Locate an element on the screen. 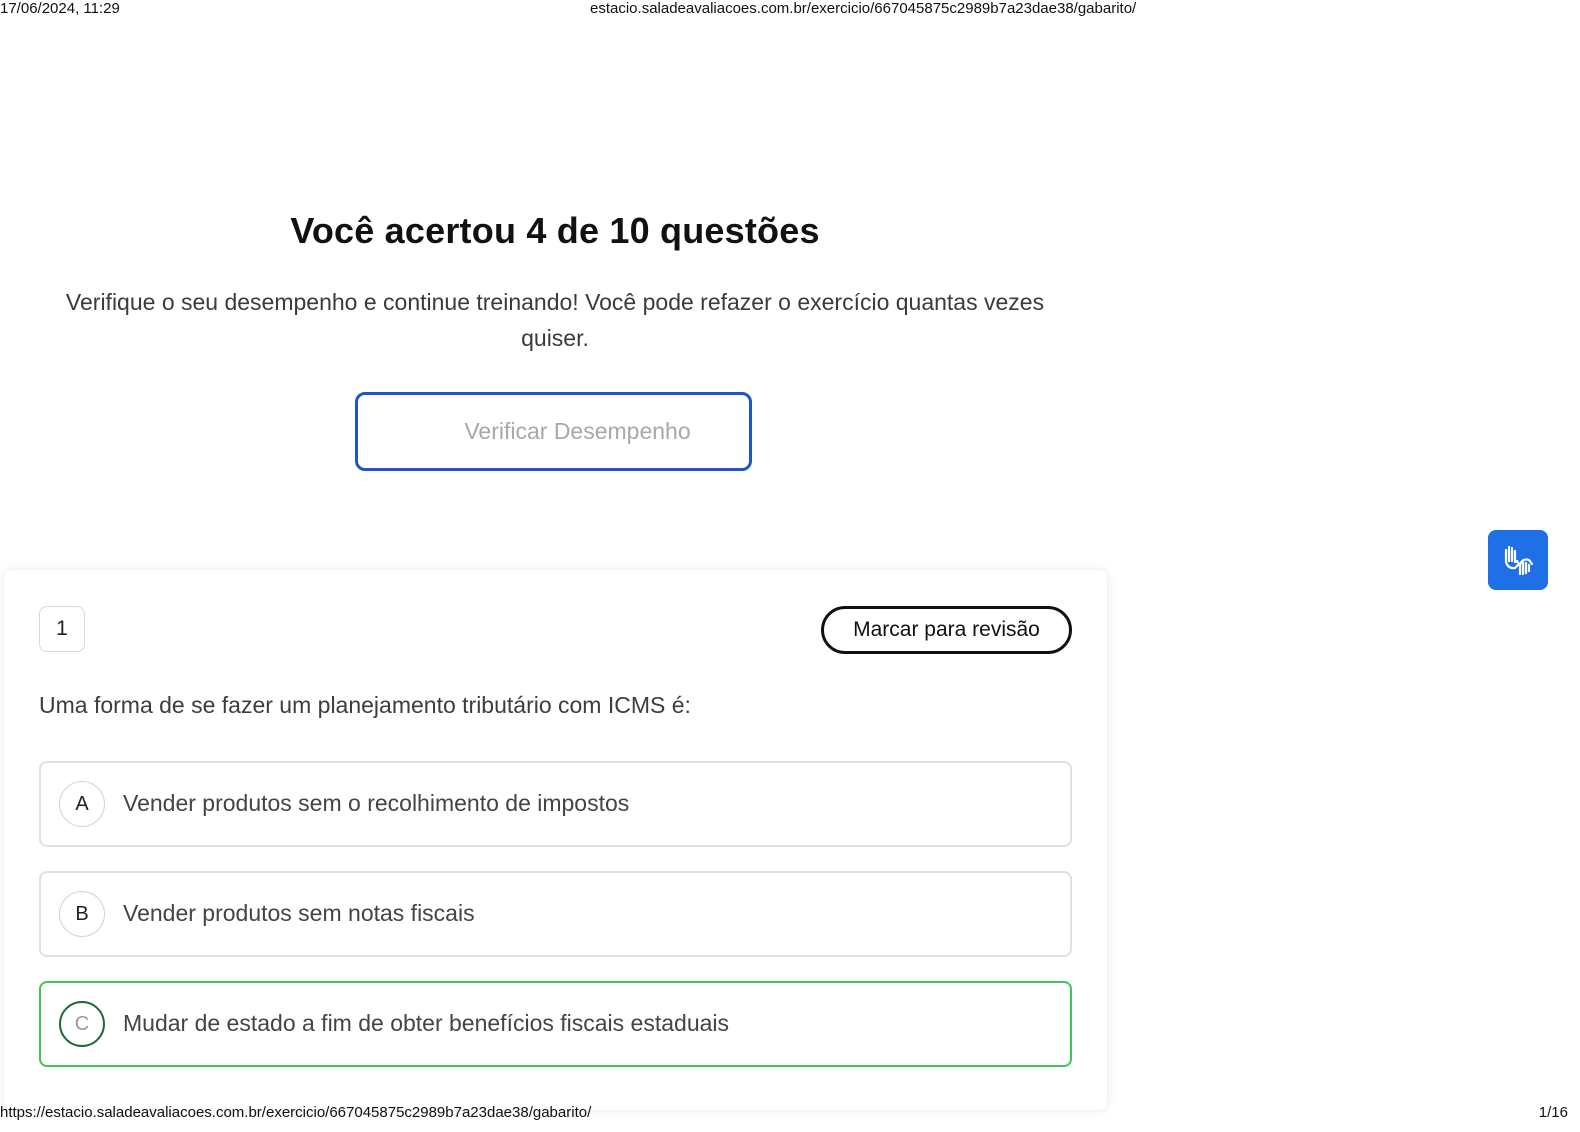 The image size is (1580, 1132). option-letter-badge: A is located at coordinates (82, 804).